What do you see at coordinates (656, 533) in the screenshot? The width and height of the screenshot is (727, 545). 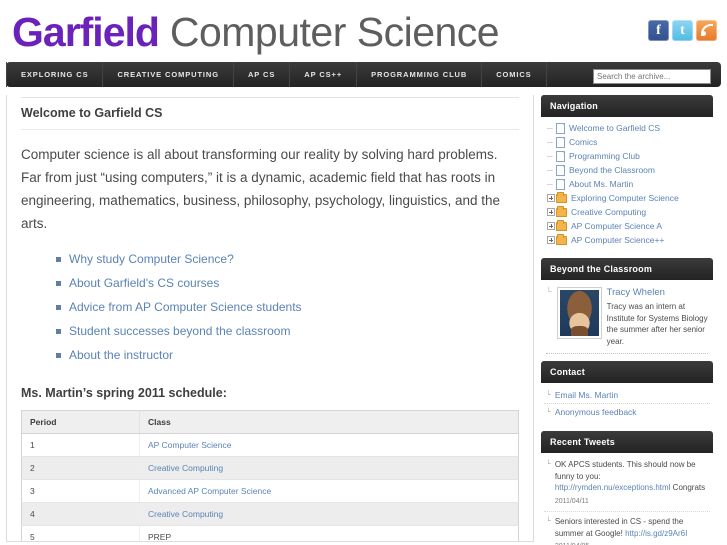 I see `tweet-link: http://is.gd/z9Ar6I` at bounding box center [656, 533].